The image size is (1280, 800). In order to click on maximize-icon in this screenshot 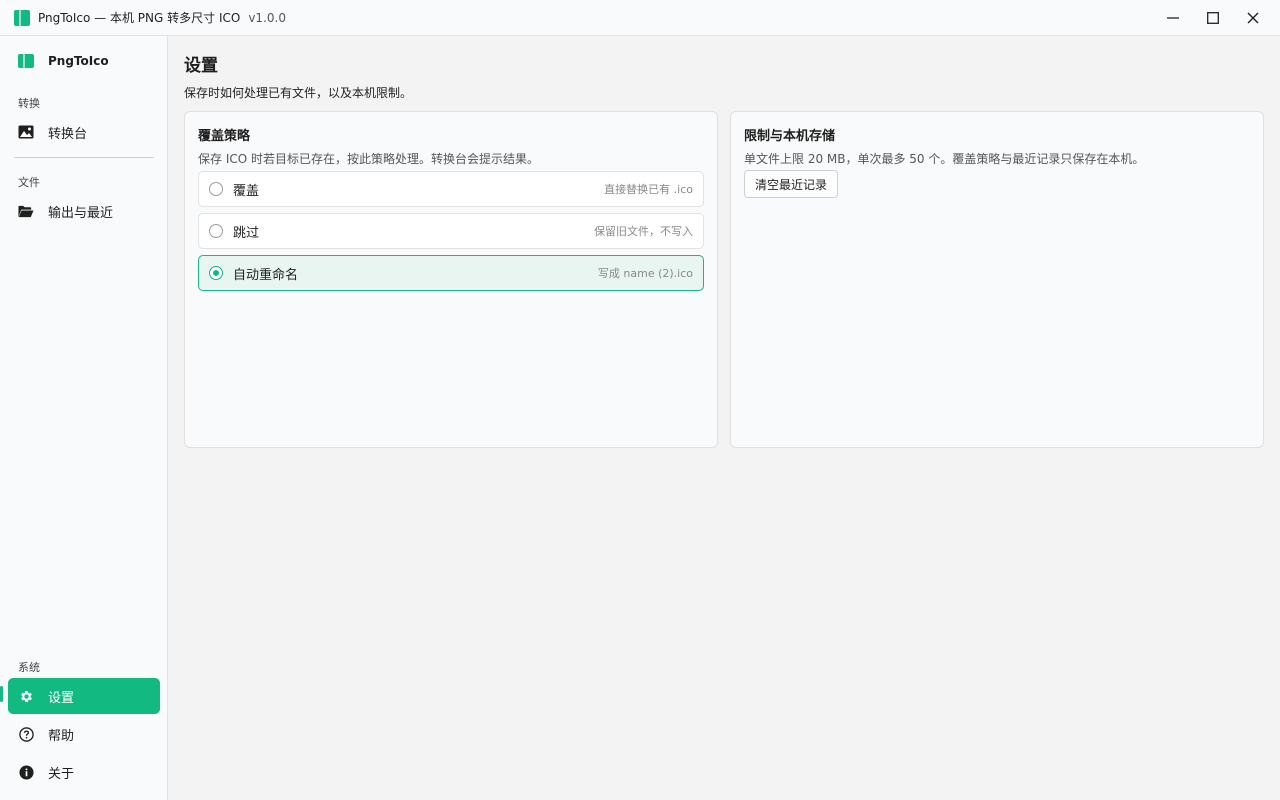, I will do `click(1213, 18)`.